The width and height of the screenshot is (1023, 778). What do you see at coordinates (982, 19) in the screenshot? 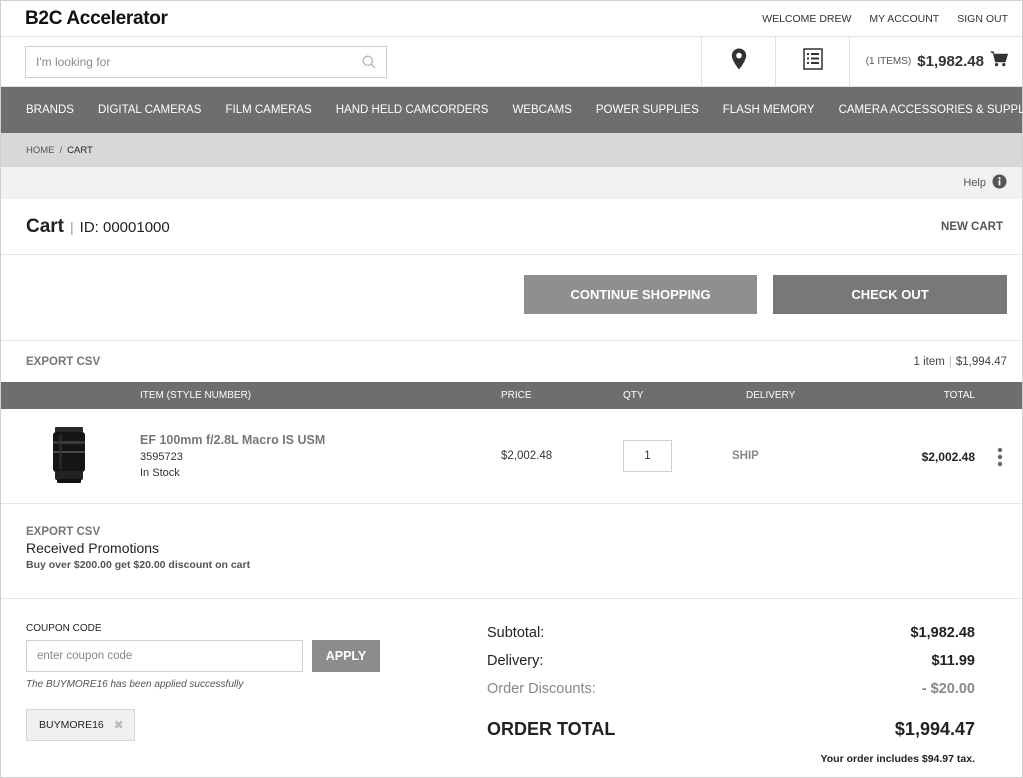
I see `sign-out-link: SIGN OUT` at bounding box center [982, 19].